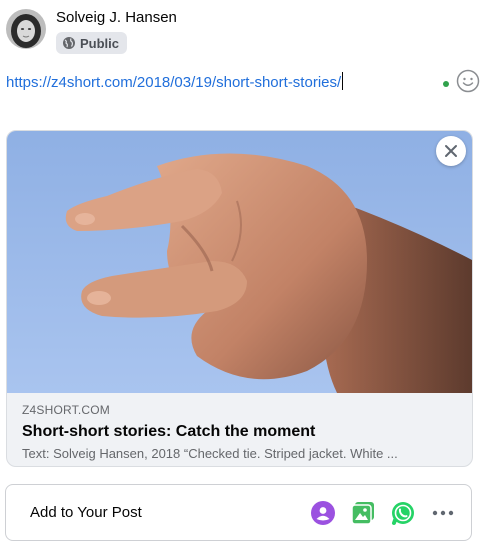 Image resolution: width=480 pixels, height=549 pixels. I want to click on post-header: Solveig J. Hansen Public, so click(91, 32).